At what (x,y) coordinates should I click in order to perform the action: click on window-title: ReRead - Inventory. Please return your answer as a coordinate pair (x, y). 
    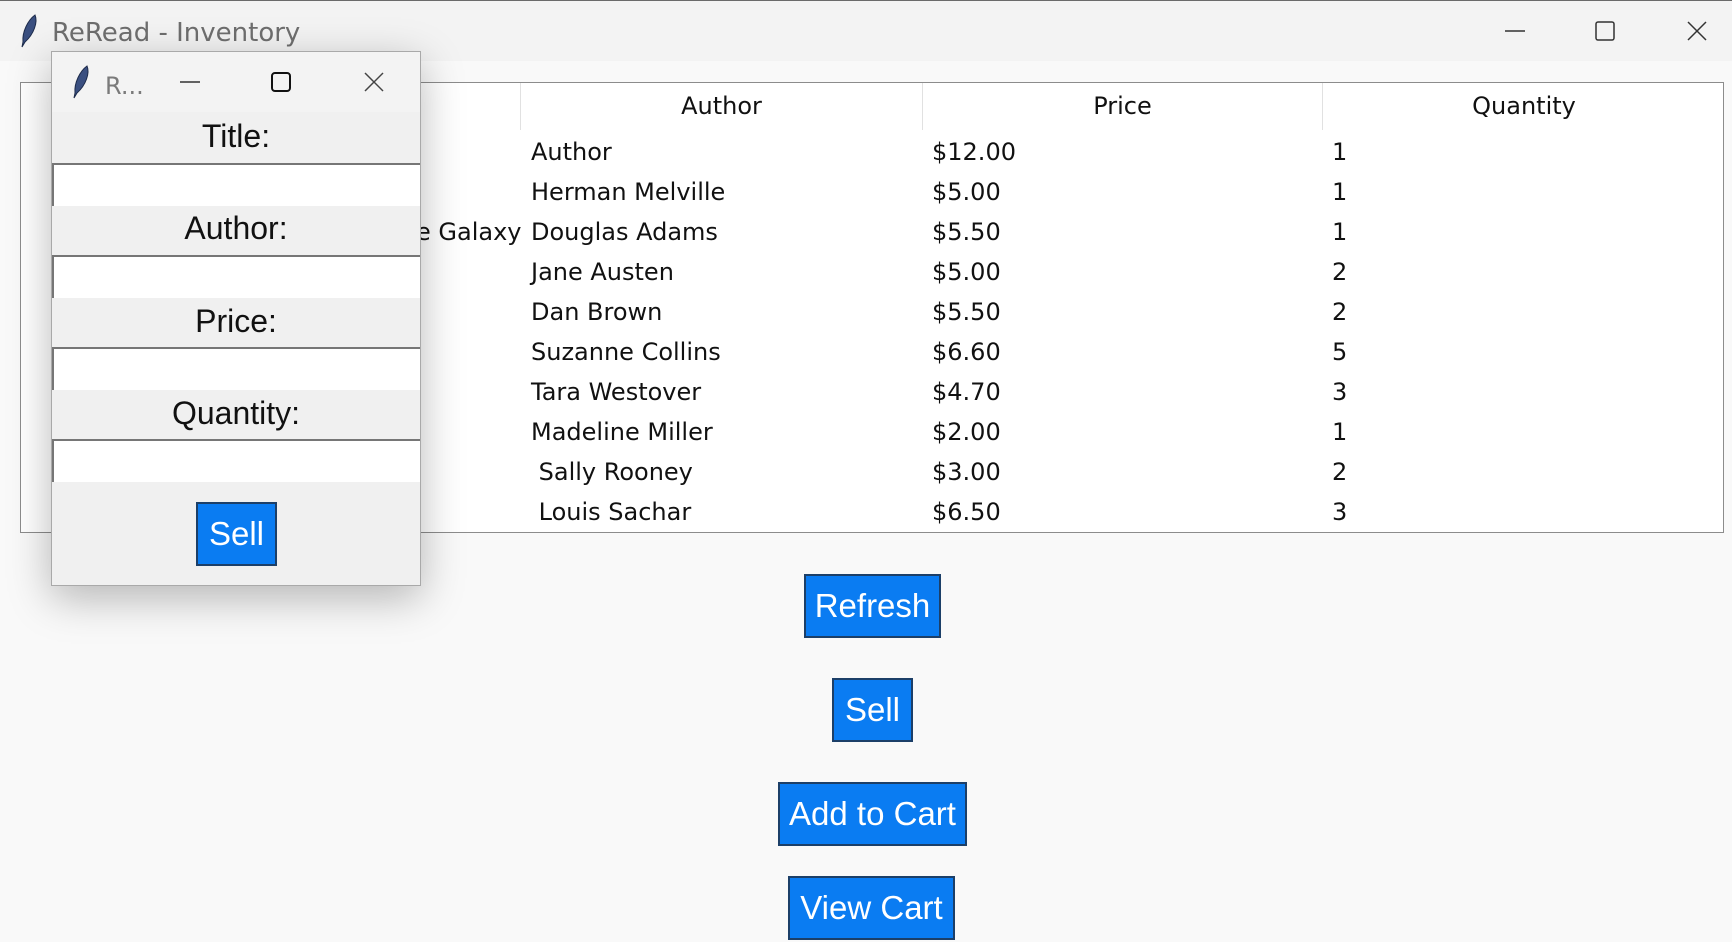
    Looking at the image, I should click on (176, 33).